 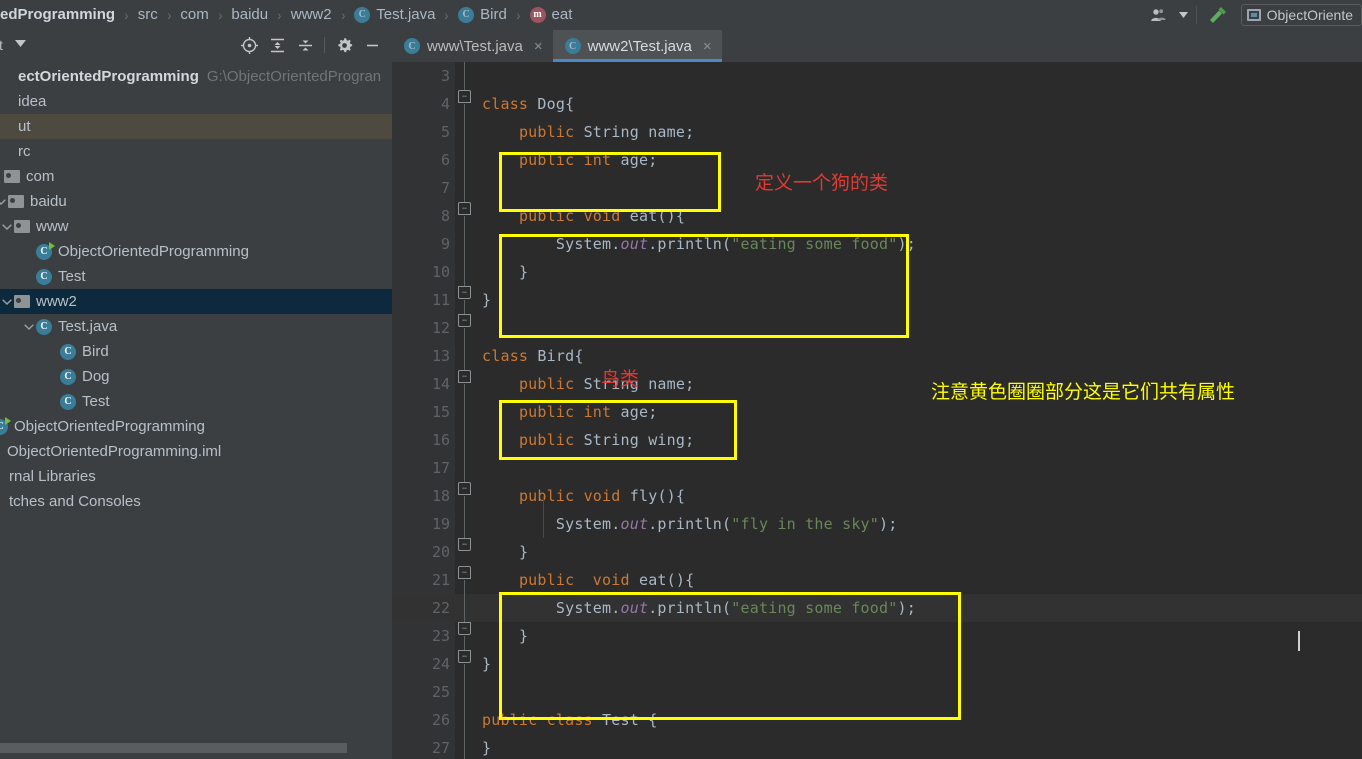 I want to click on fold-line, so click(x=464, y=350).